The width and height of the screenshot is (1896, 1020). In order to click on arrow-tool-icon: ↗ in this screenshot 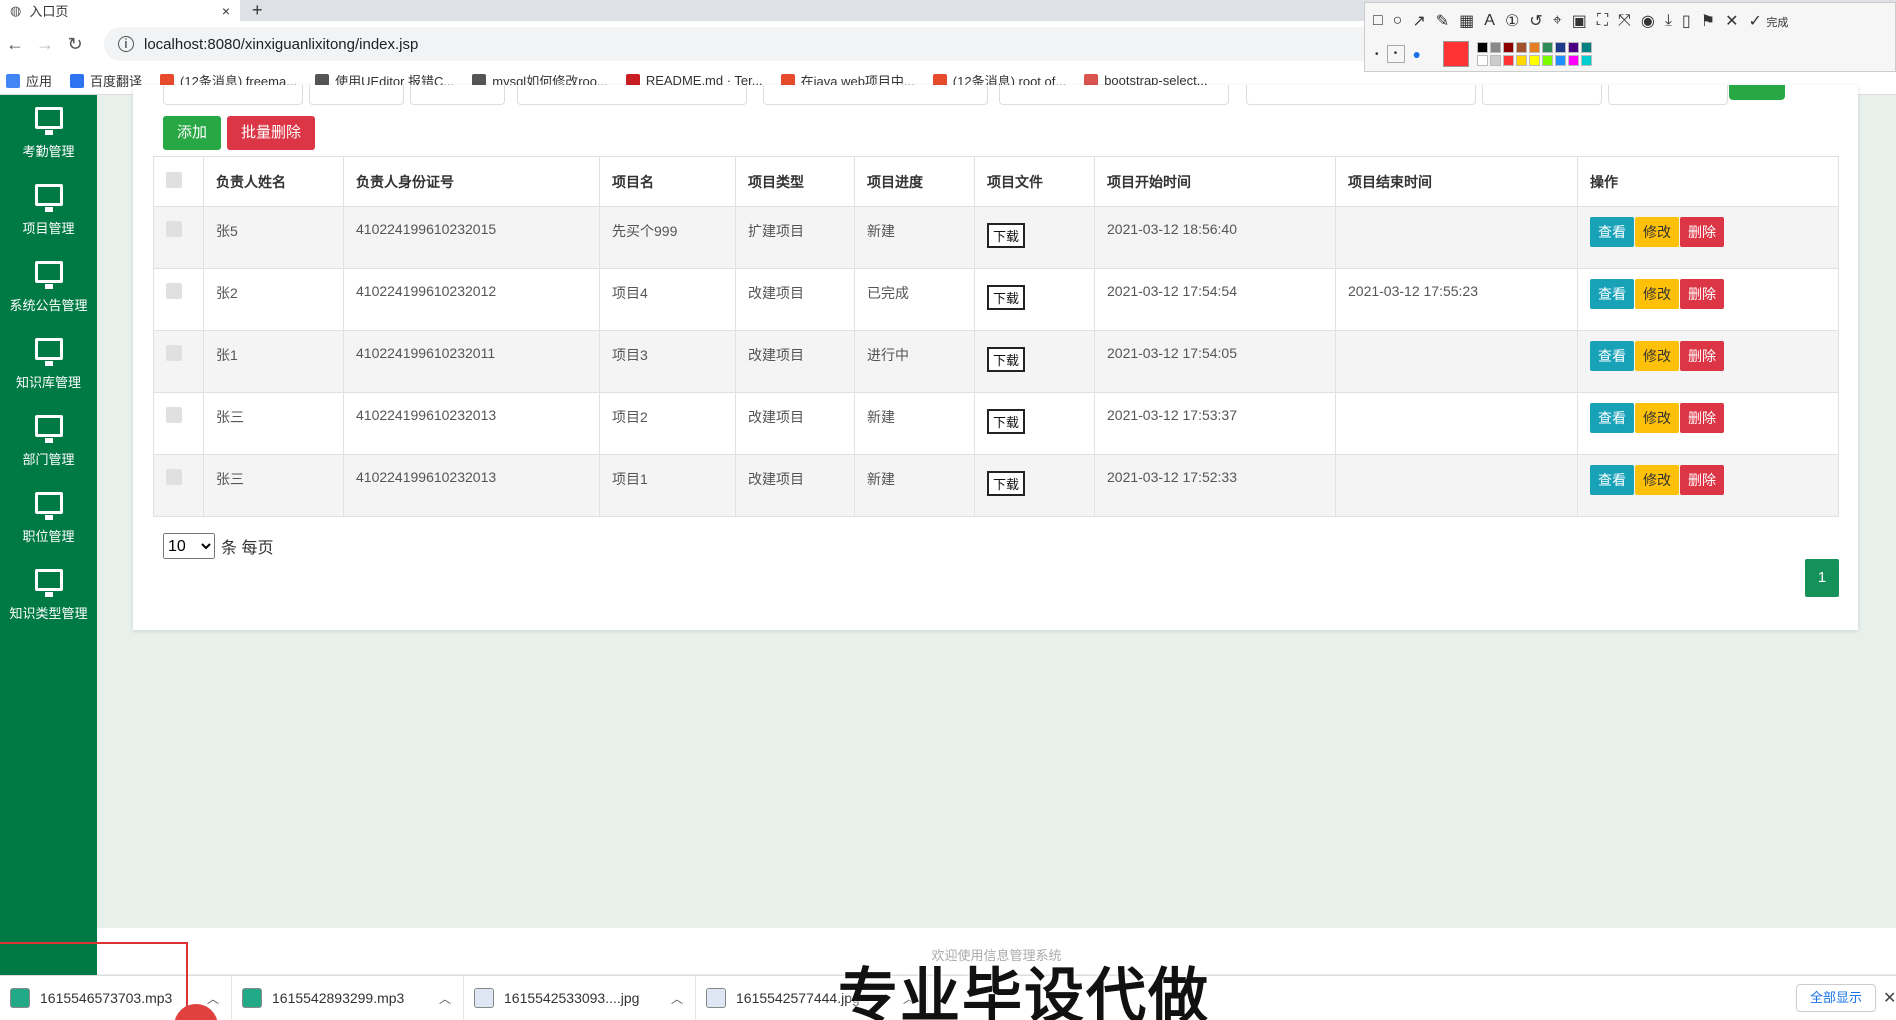, I will do `click(1418, 21)`.